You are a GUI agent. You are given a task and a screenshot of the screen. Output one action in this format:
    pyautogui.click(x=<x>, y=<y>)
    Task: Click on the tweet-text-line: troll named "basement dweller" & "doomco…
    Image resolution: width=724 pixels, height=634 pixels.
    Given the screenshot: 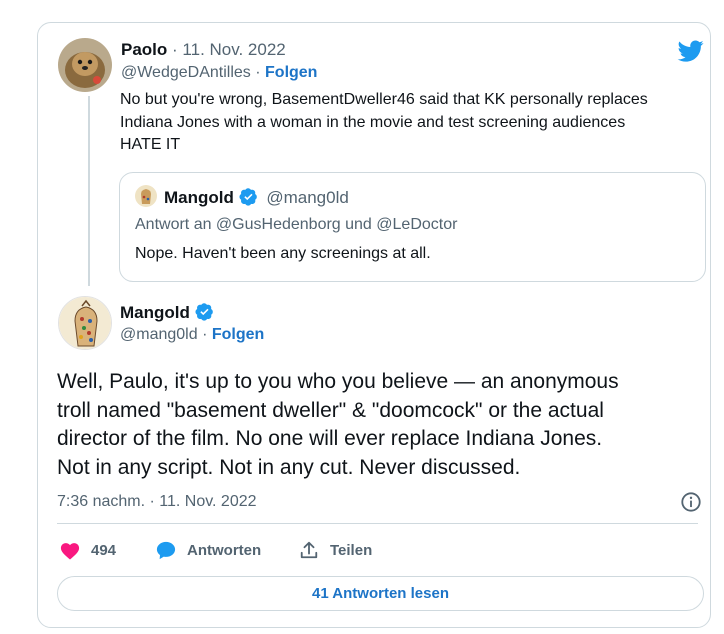 What is the action you would take?
    pyautogui.click(x=330, y=410)
    